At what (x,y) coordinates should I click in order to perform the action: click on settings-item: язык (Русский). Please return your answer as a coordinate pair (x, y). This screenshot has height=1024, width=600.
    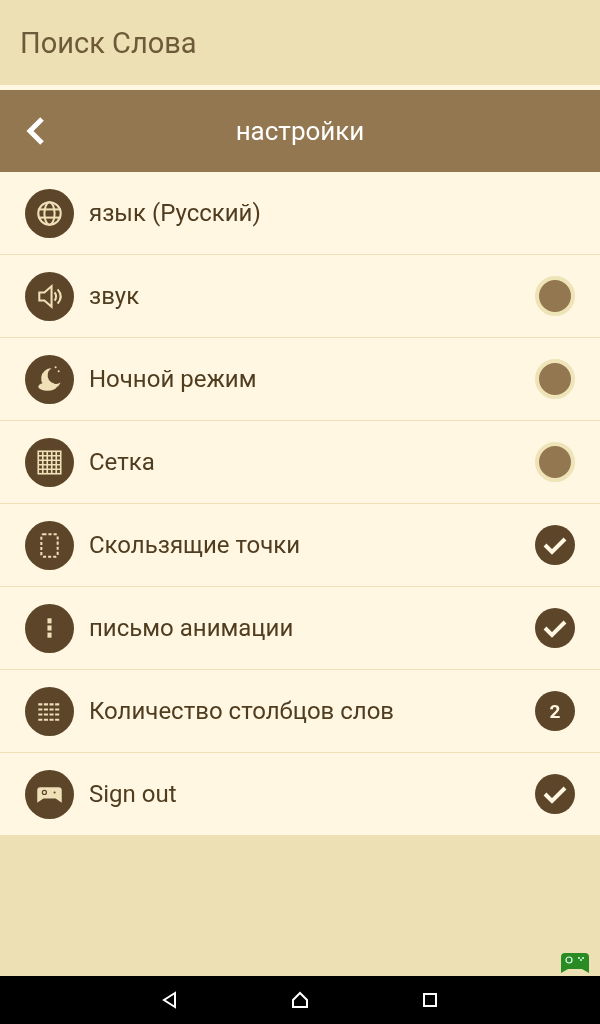
    Looking at the image, I should click on (300, 213).